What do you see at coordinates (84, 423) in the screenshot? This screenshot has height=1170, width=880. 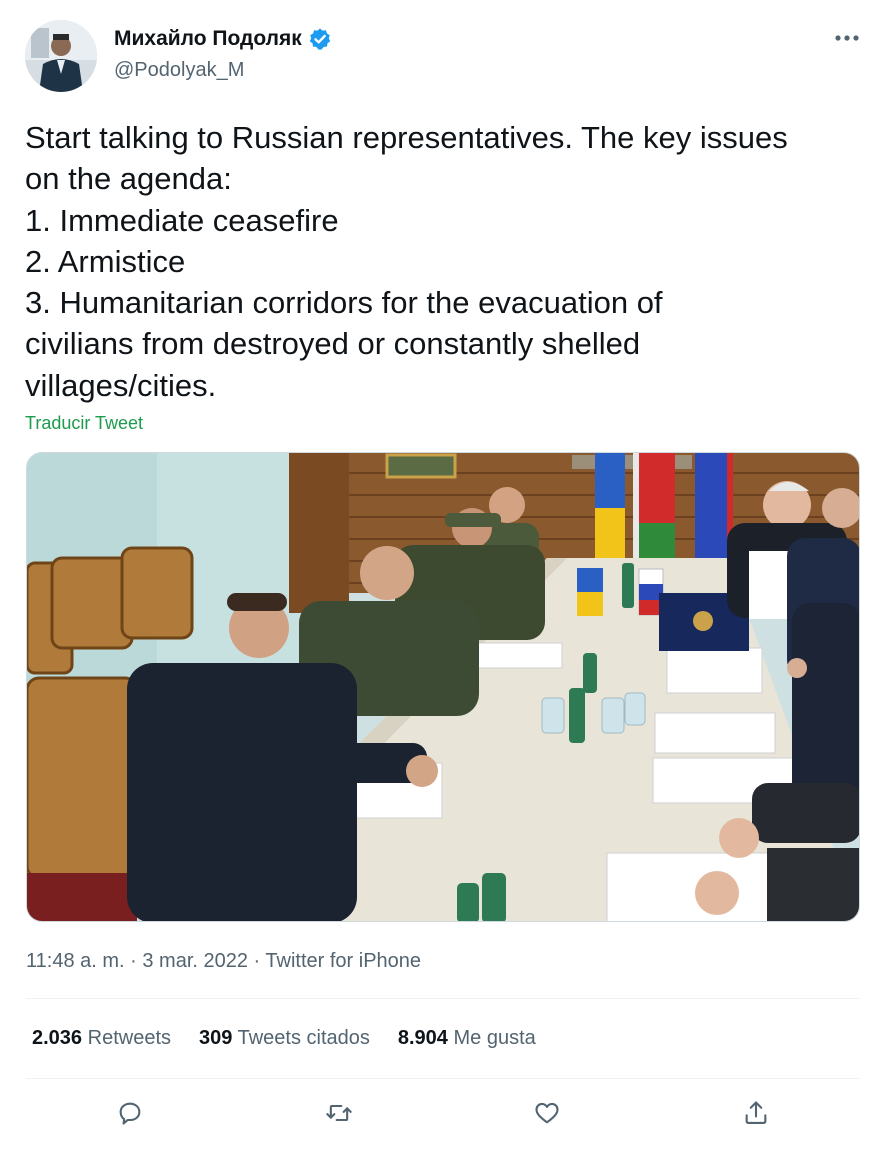 I see `translate-tweet-link: Traducir Tweet` at bounding box center [84, 423].